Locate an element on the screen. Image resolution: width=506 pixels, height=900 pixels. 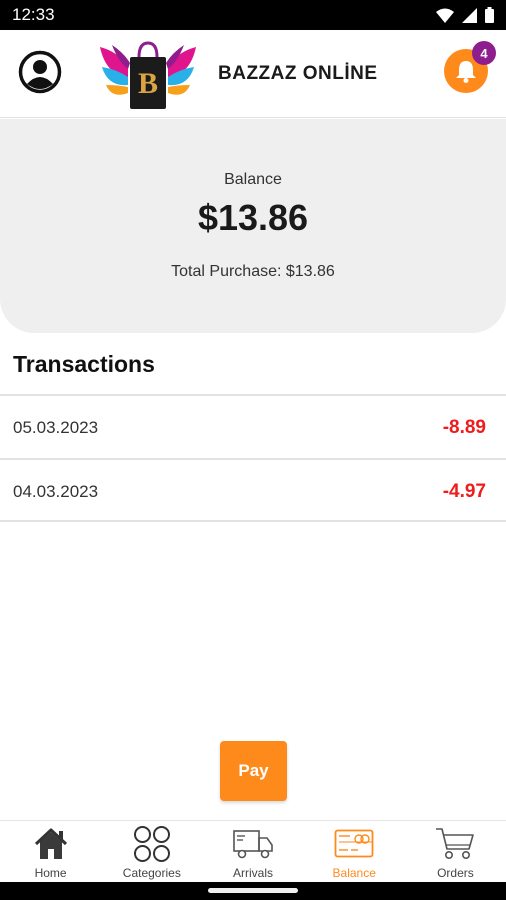
status-bar: 12:33 is located at coordinates (253, 15).